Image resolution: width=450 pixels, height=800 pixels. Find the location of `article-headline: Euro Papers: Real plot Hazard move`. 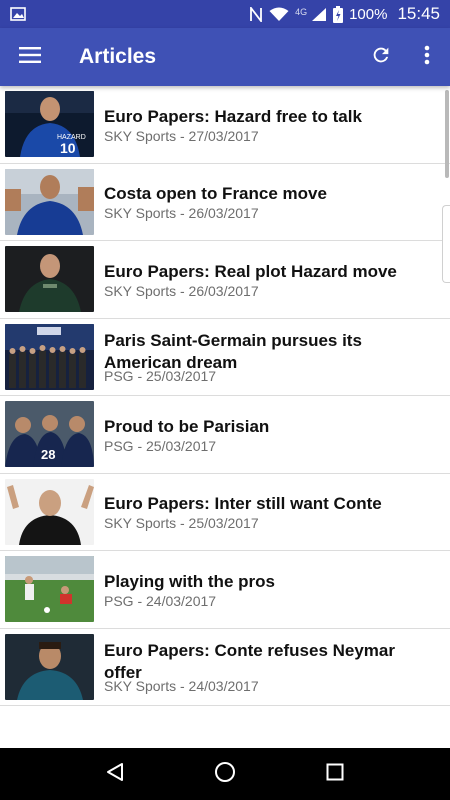

article-headline: Euro Papers: Real plot Hazard move is located at coordinates (250, 271).